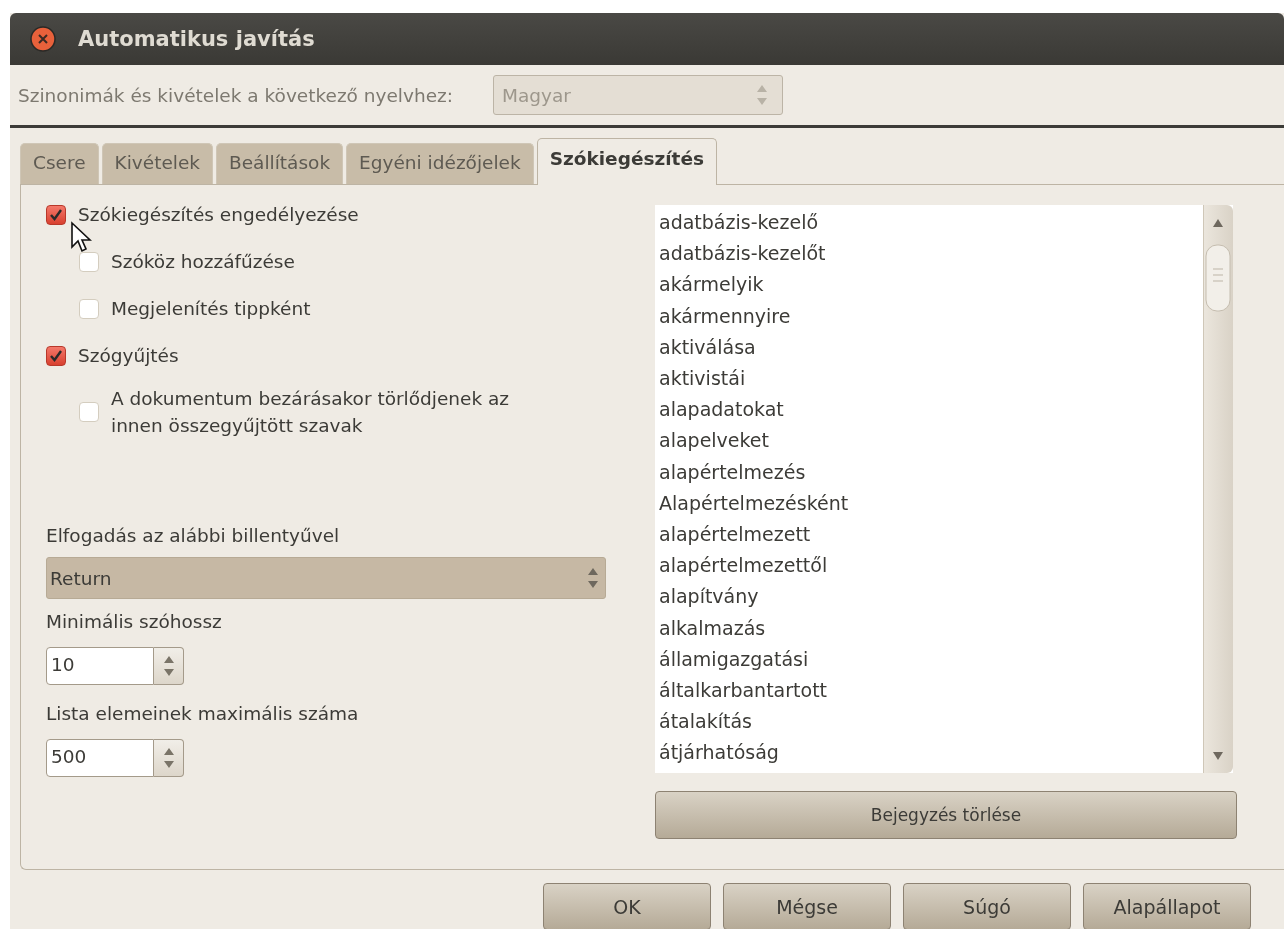 The width and height of the screenshot is (1284, 929). What do you see at coordinates (59, 163) in the screenshot?
I see `tab: Csere` at bounding box center [59, 163].